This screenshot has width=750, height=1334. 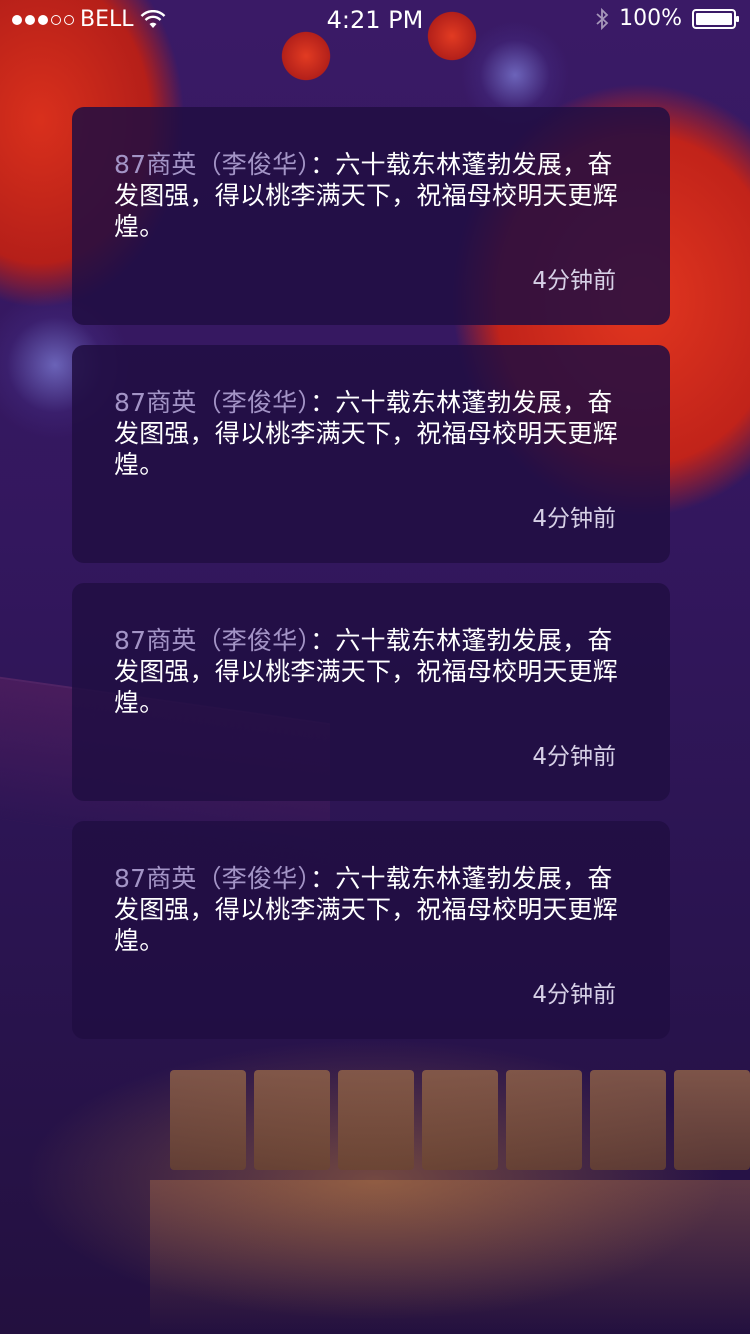 I want to click on status-right: 100%, so click(x=667, y=18).